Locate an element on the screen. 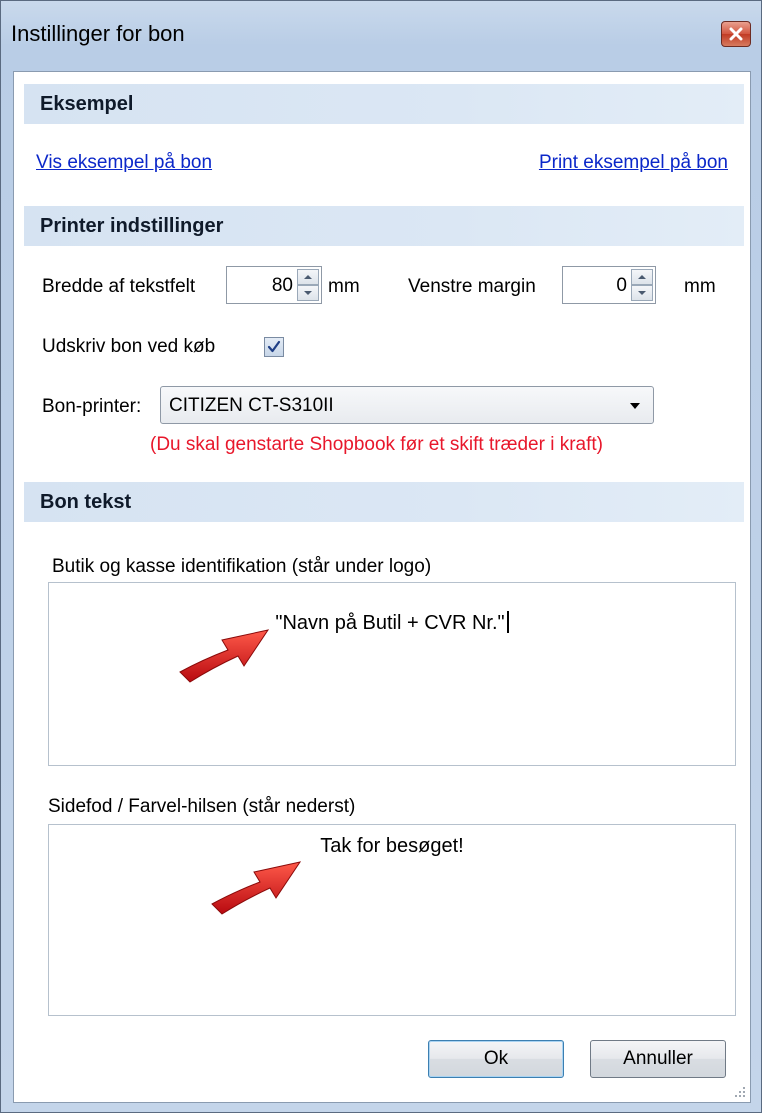 This screenshot has width=764, height=1115. close-icon is located at coordinates (736, 34).